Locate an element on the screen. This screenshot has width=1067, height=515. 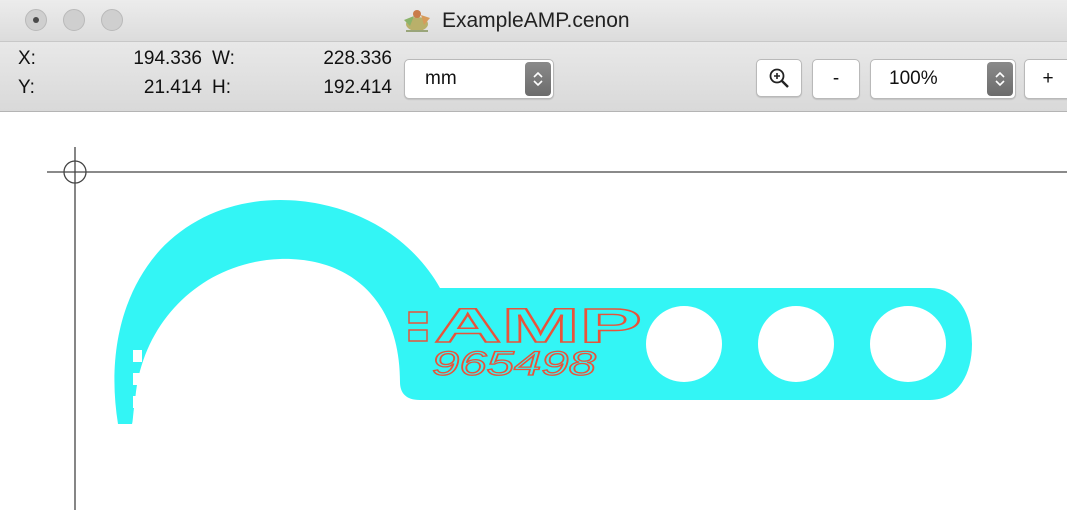
unit-stepper-icon is located at coordinates (538, 79).